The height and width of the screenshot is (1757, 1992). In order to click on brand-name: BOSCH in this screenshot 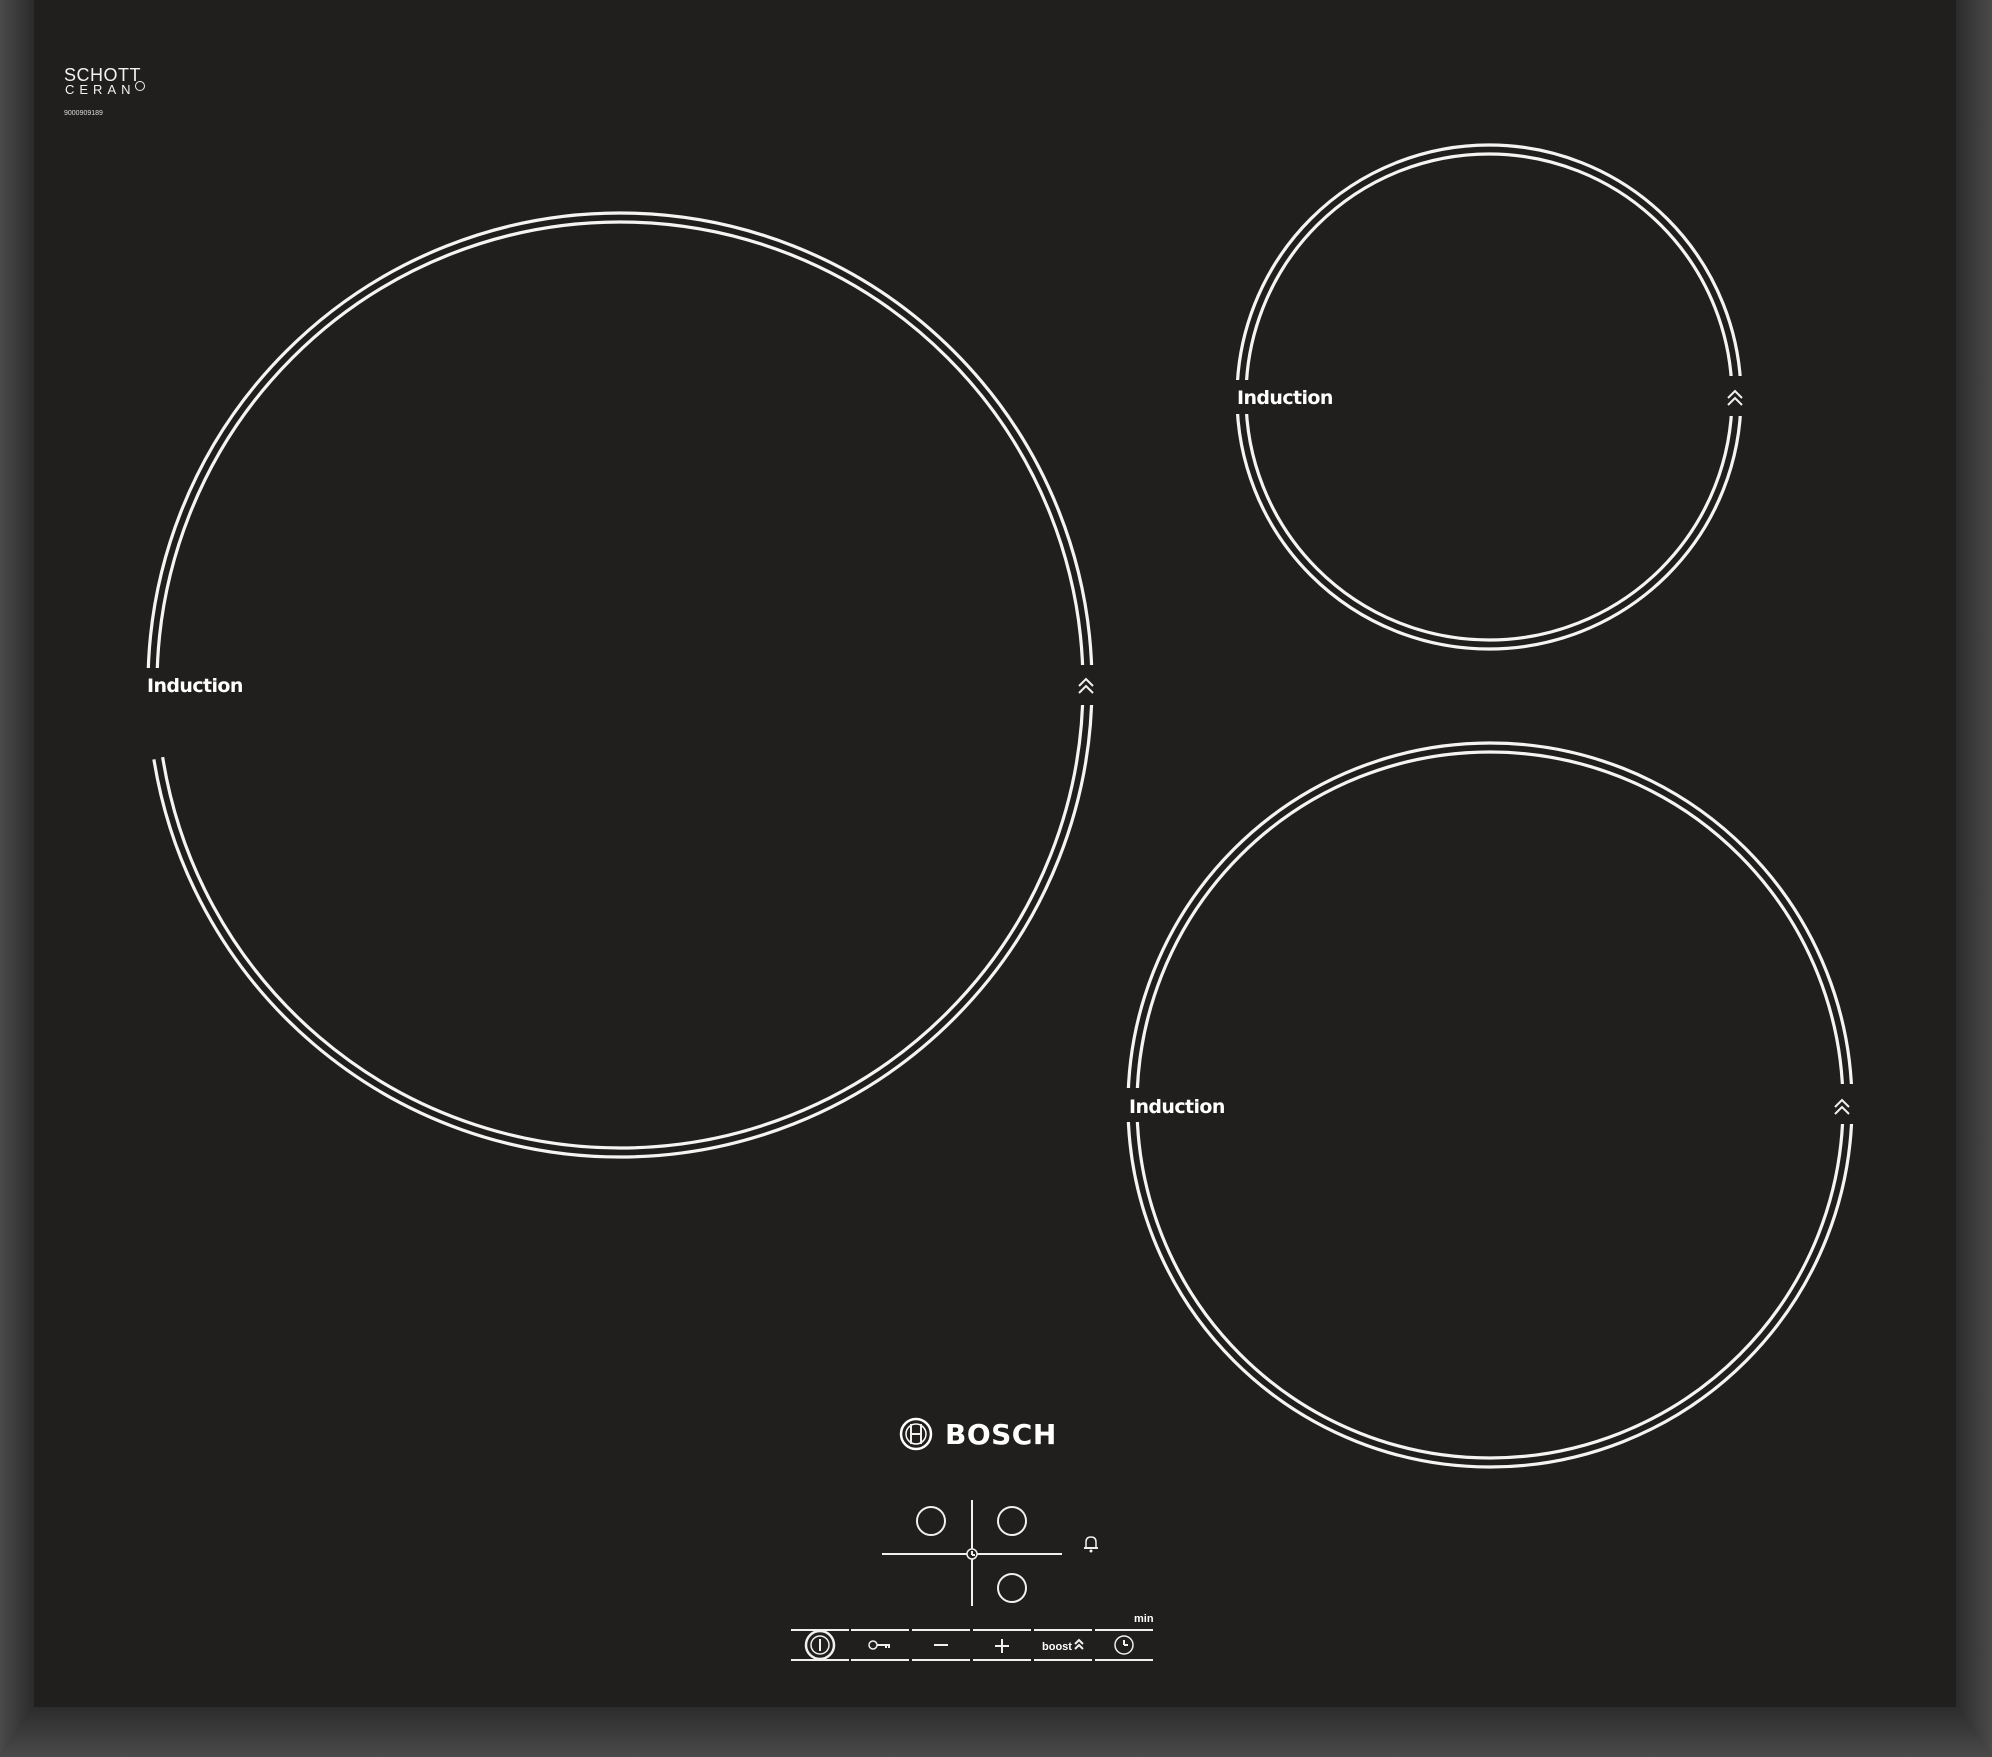, I will do `click(1001, 1434)`.